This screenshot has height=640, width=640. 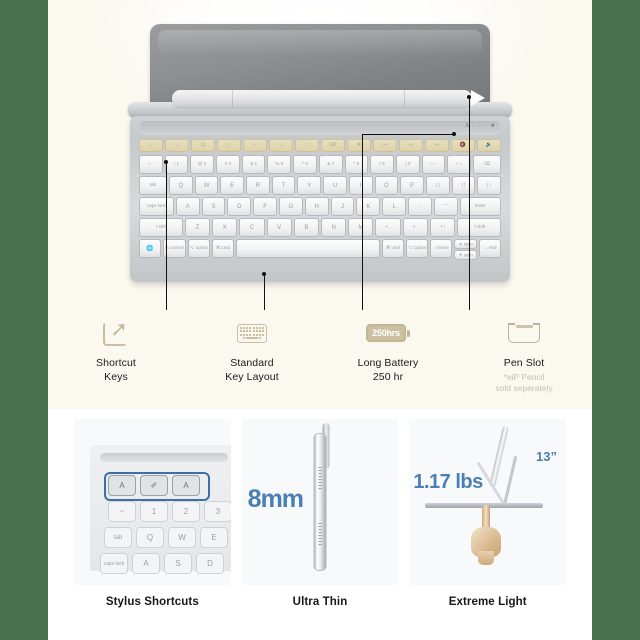 I want to click on key: — -, so click(x=433, y=164).